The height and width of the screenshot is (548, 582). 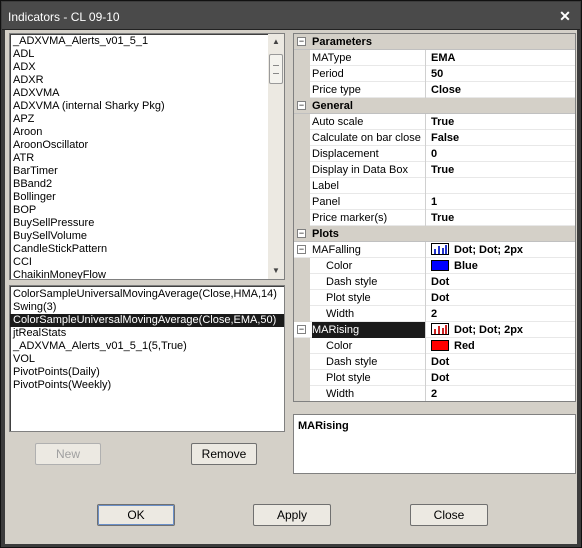 What do you see at coordinates (276, 42) in the screenshot?
I see `scroll-up-icon: ▲` at bounding box center [276, 42].